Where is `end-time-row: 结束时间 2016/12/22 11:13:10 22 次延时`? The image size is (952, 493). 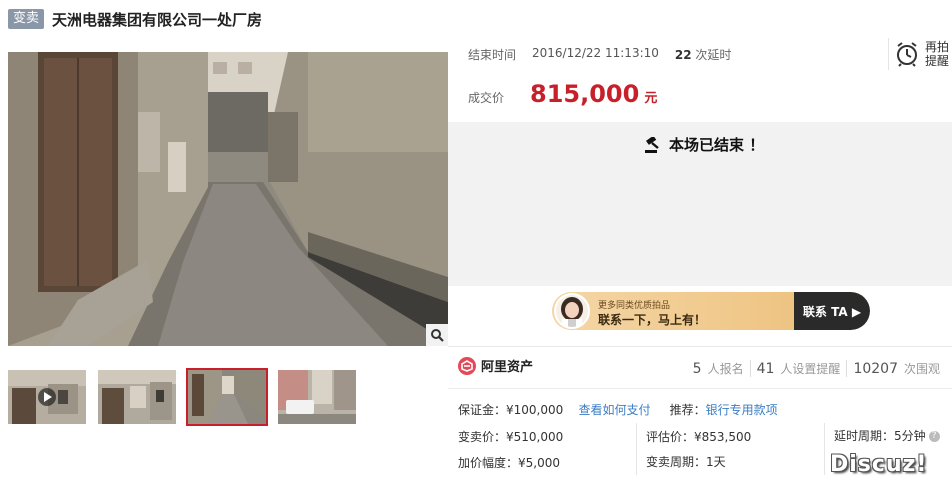 end-time-row: 结束时间 2016/12/22 11:13:10 22 次延时 is located at coordinates (599, 54).